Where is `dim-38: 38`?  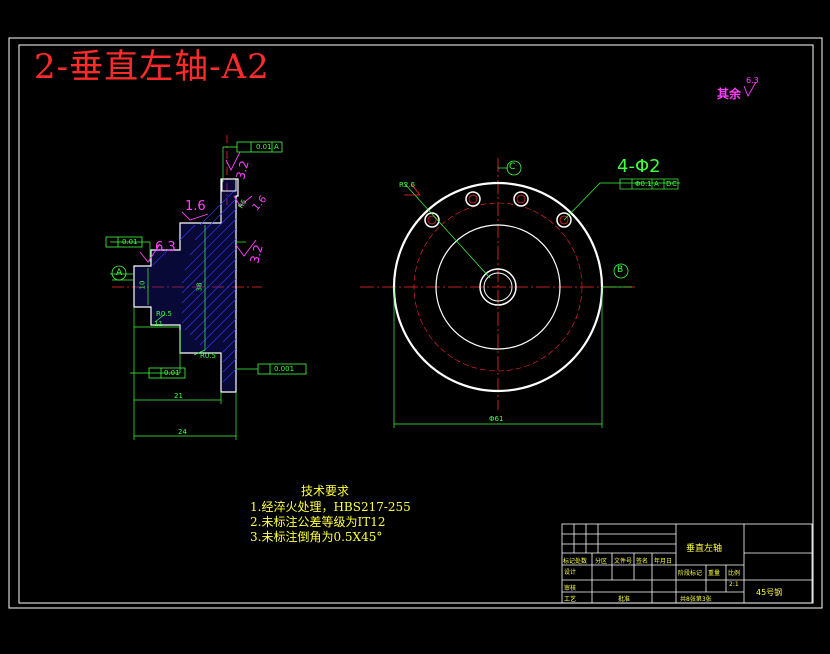 dim-38: 38 is located at coordinates (199, 287).